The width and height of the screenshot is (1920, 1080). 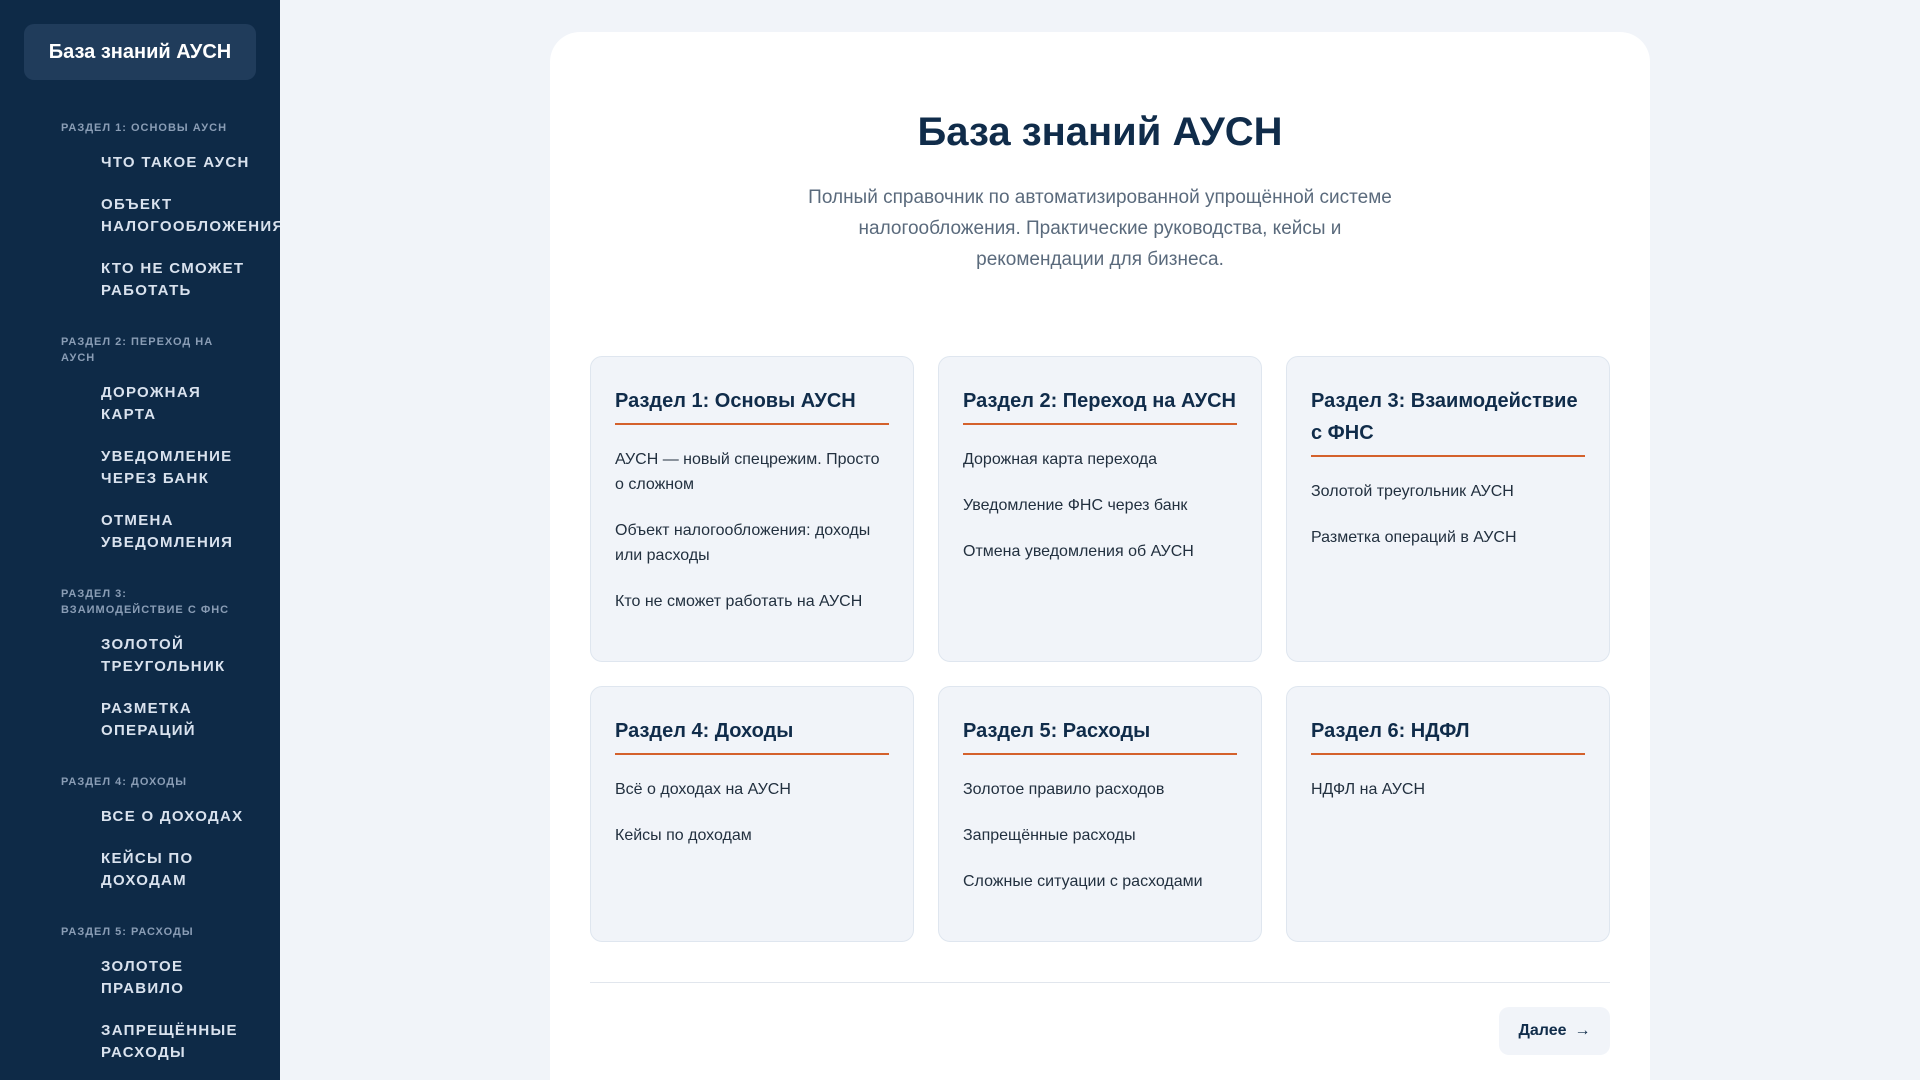 What do you see at coordinates (1448, 789) in the screenshot?
I see `section-card-link: НДФЛ на АУСН` at bounding box center [1448, 789].